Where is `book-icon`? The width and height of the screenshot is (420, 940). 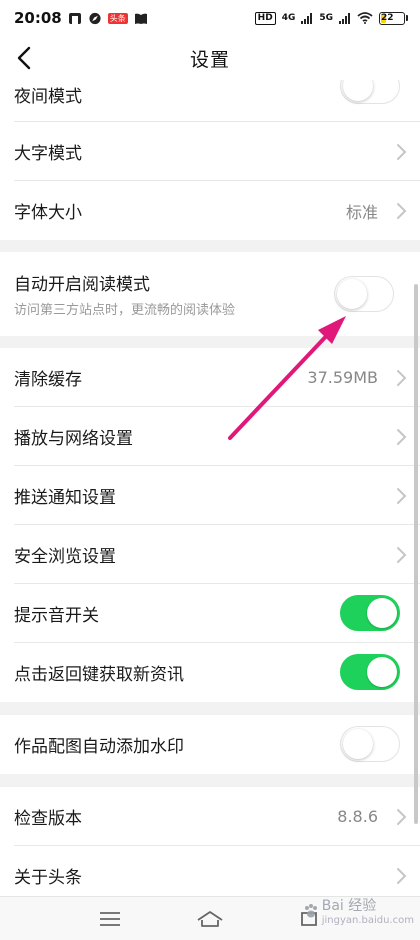 book-icon is located at coordinates (140, 18).